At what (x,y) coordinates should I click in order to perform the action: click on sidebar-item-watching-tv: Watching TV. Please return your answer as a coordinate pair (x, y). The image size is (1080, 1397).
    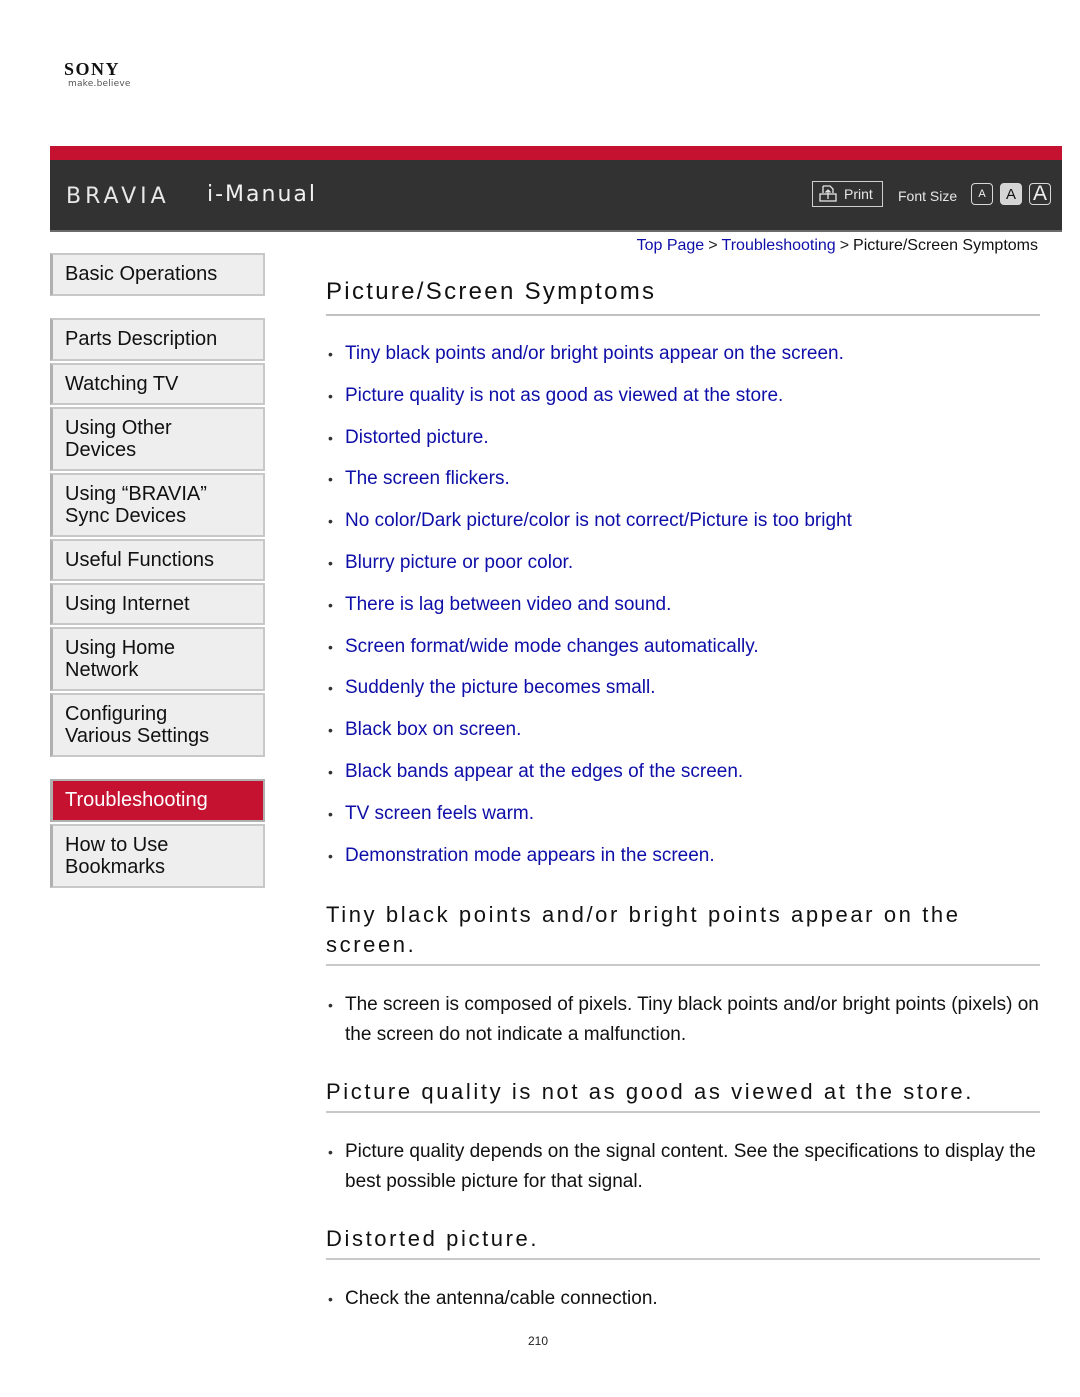
    Looking at the image, I should click on (157, 384).